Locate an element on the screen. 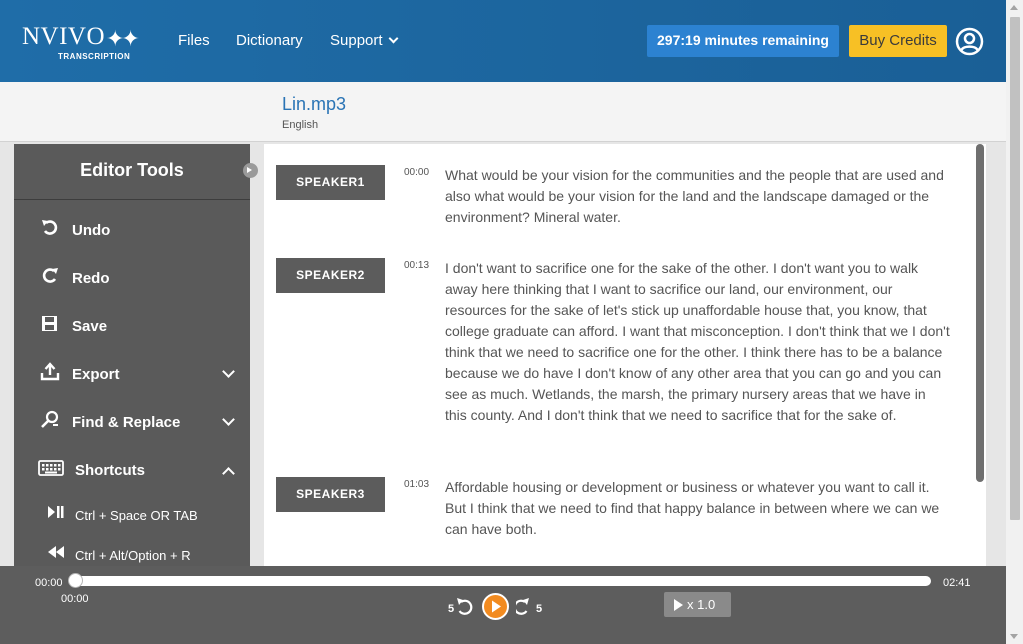 The width and height of the screenshot is (1023, 644). chevron-up-icon is located at coordinates (228, 473).